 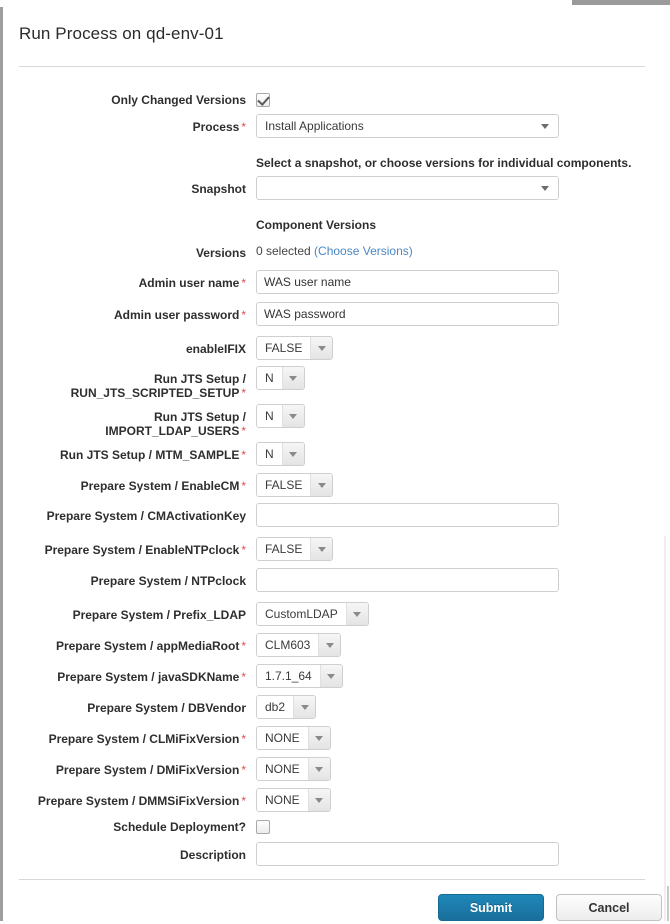 What do you see at coordinates (179, 315) in the screenshot?
I see `field-label: Admin user password *` at bounding box center [179, 315].